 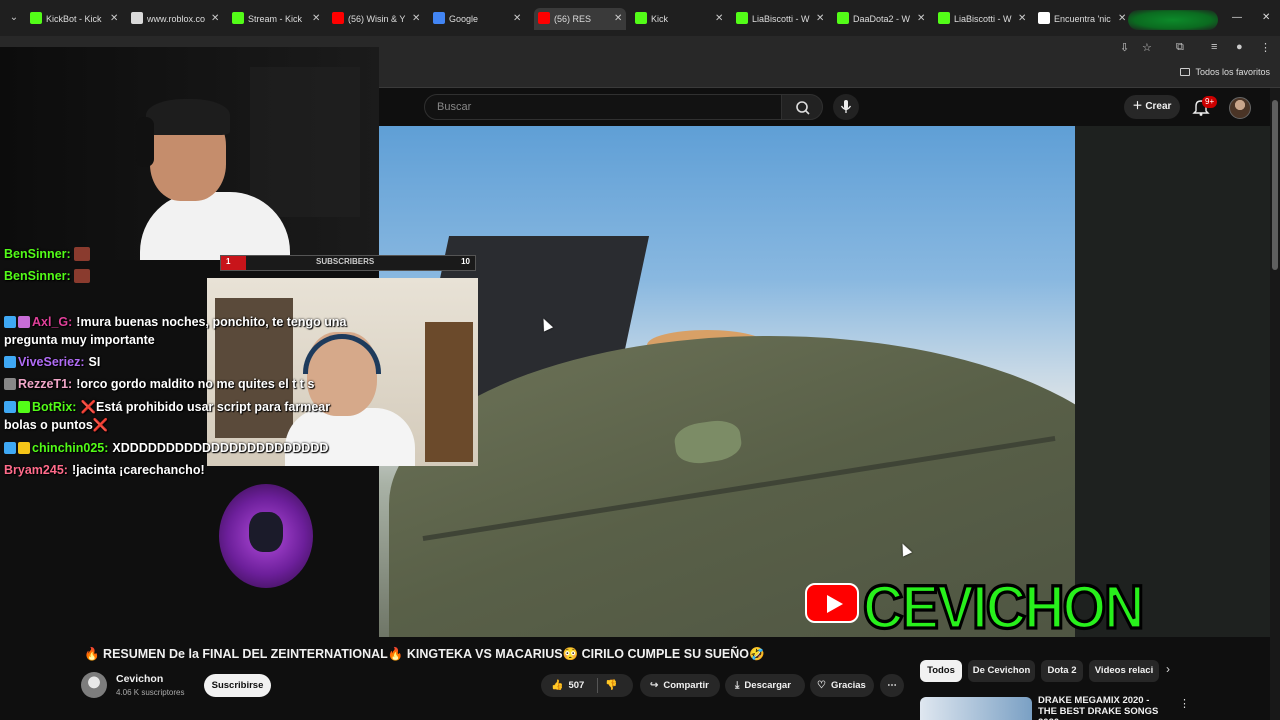 What do you see at coordinates (104, 470) in the screenshot?
I see `chat-message: Bryam245: !jacinta ¡carechancho!` at bounding box center [104, 470].